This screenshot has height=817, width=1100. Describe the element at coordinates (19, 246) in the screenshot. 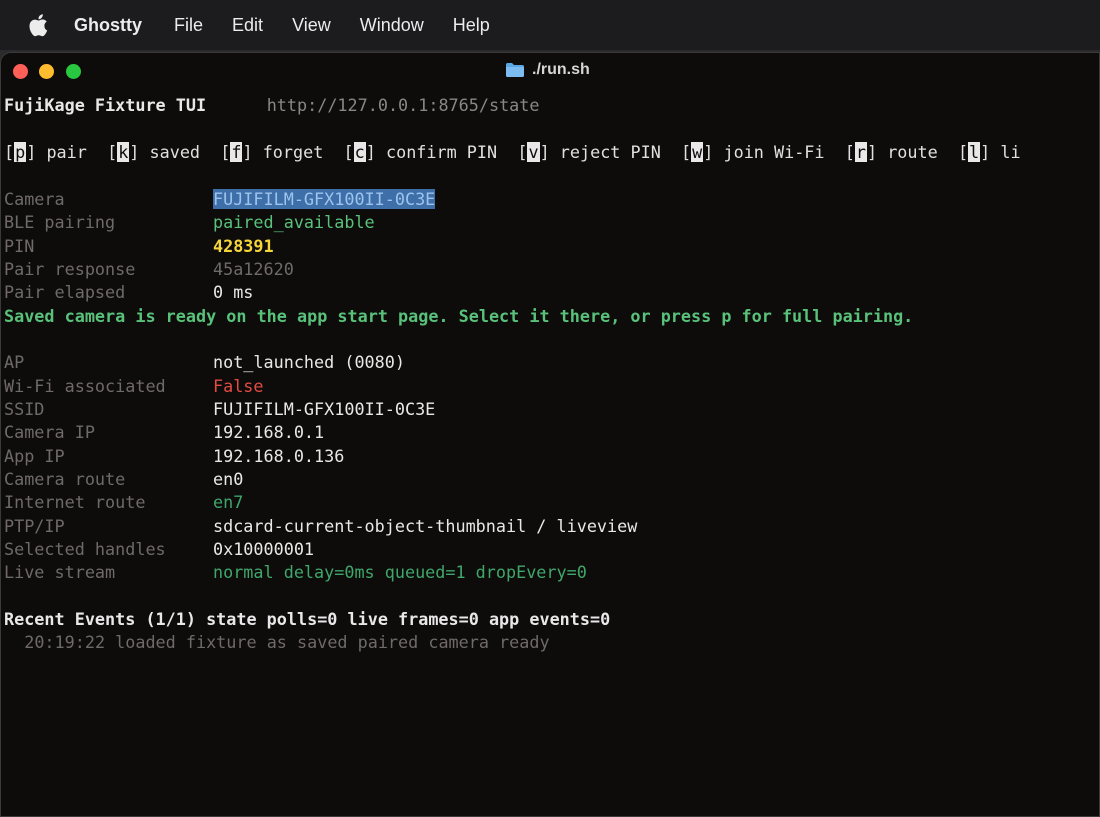

I see `field-label: PIN` at that location.